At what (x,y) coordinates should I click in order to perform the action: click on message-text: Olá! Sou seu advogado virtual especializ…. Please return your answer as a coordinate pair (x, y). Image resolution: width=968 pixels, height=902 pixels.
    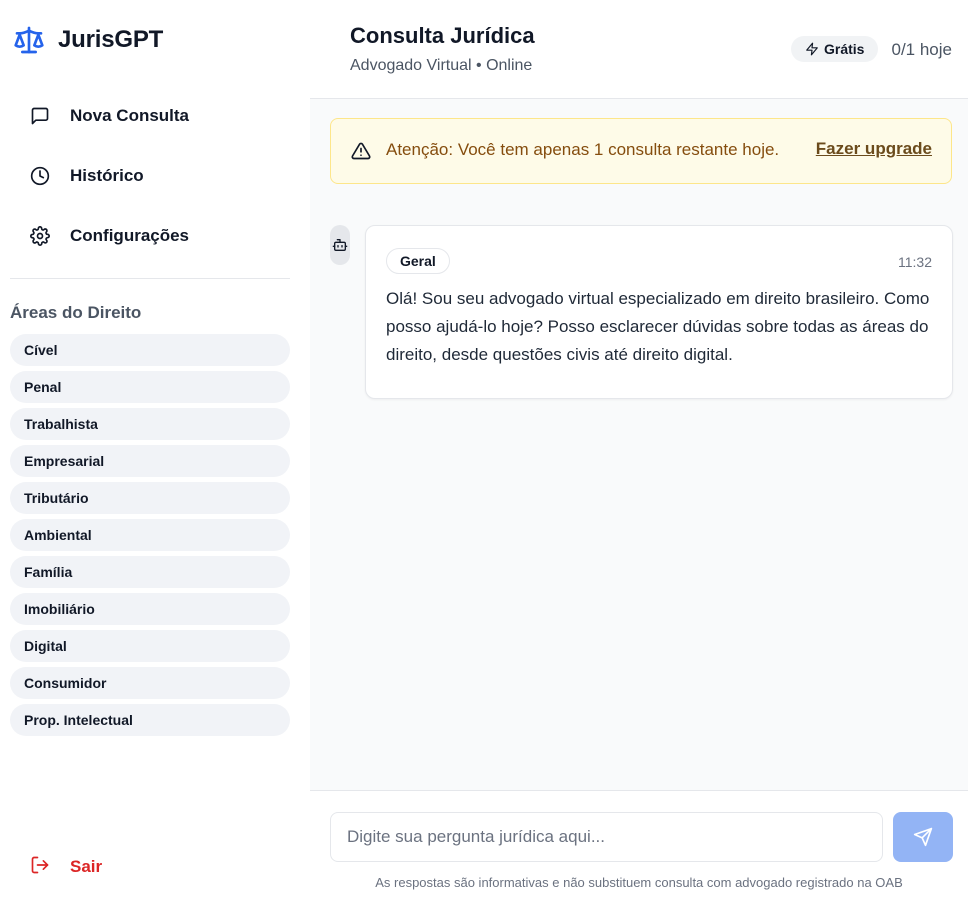
    Looking at the image, I should click on (658, 326).